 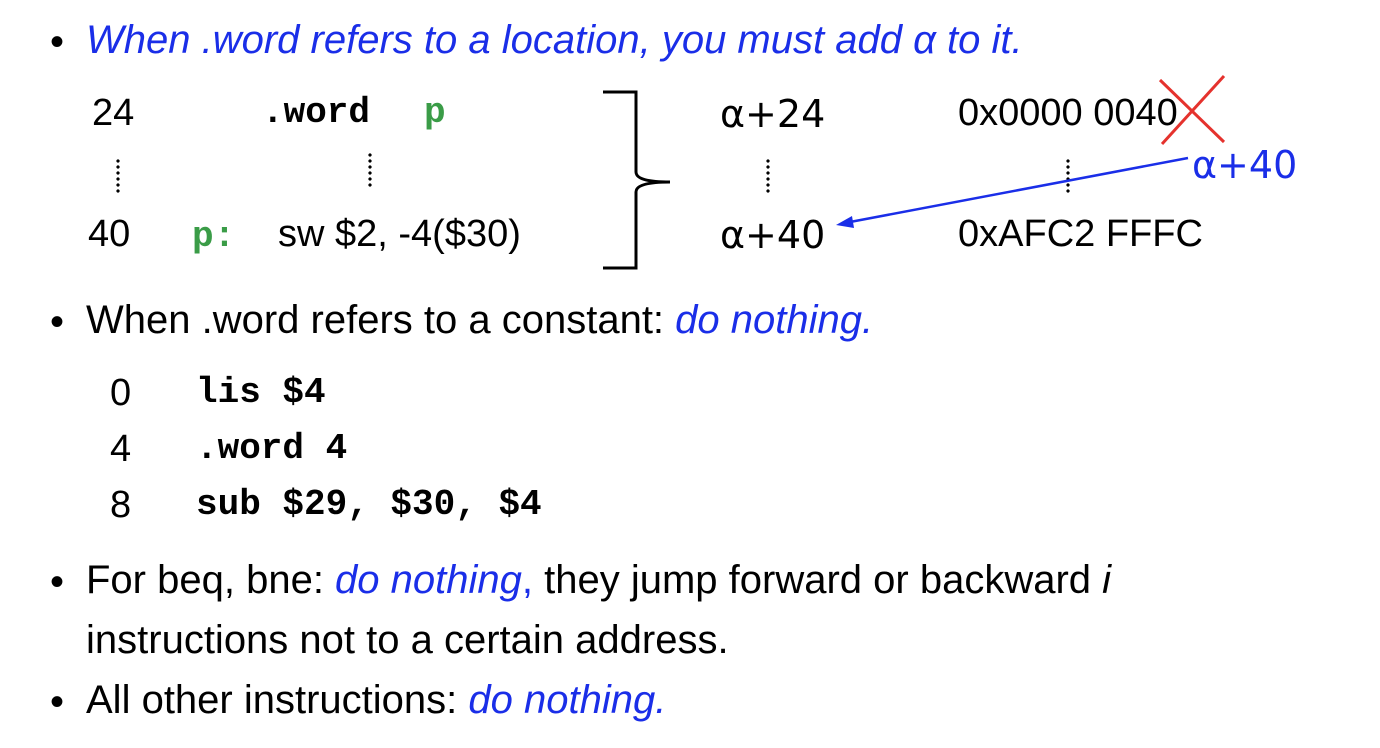 What do you see at coordinates (369, 504) in the screenshot?
I see `const-code-2: sub $29, $30, $4` at bounding box center [369, 504].